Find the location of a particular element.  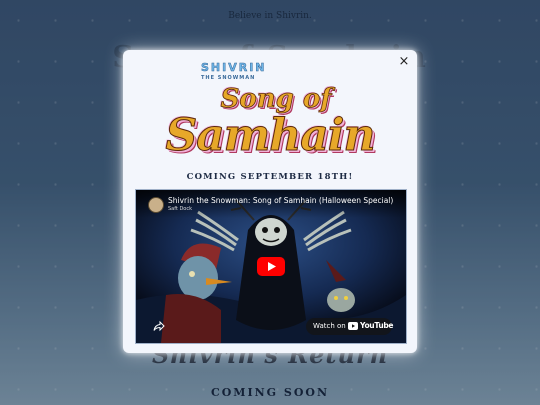

youtube-logo-icon is located at coordinates (353, 326).